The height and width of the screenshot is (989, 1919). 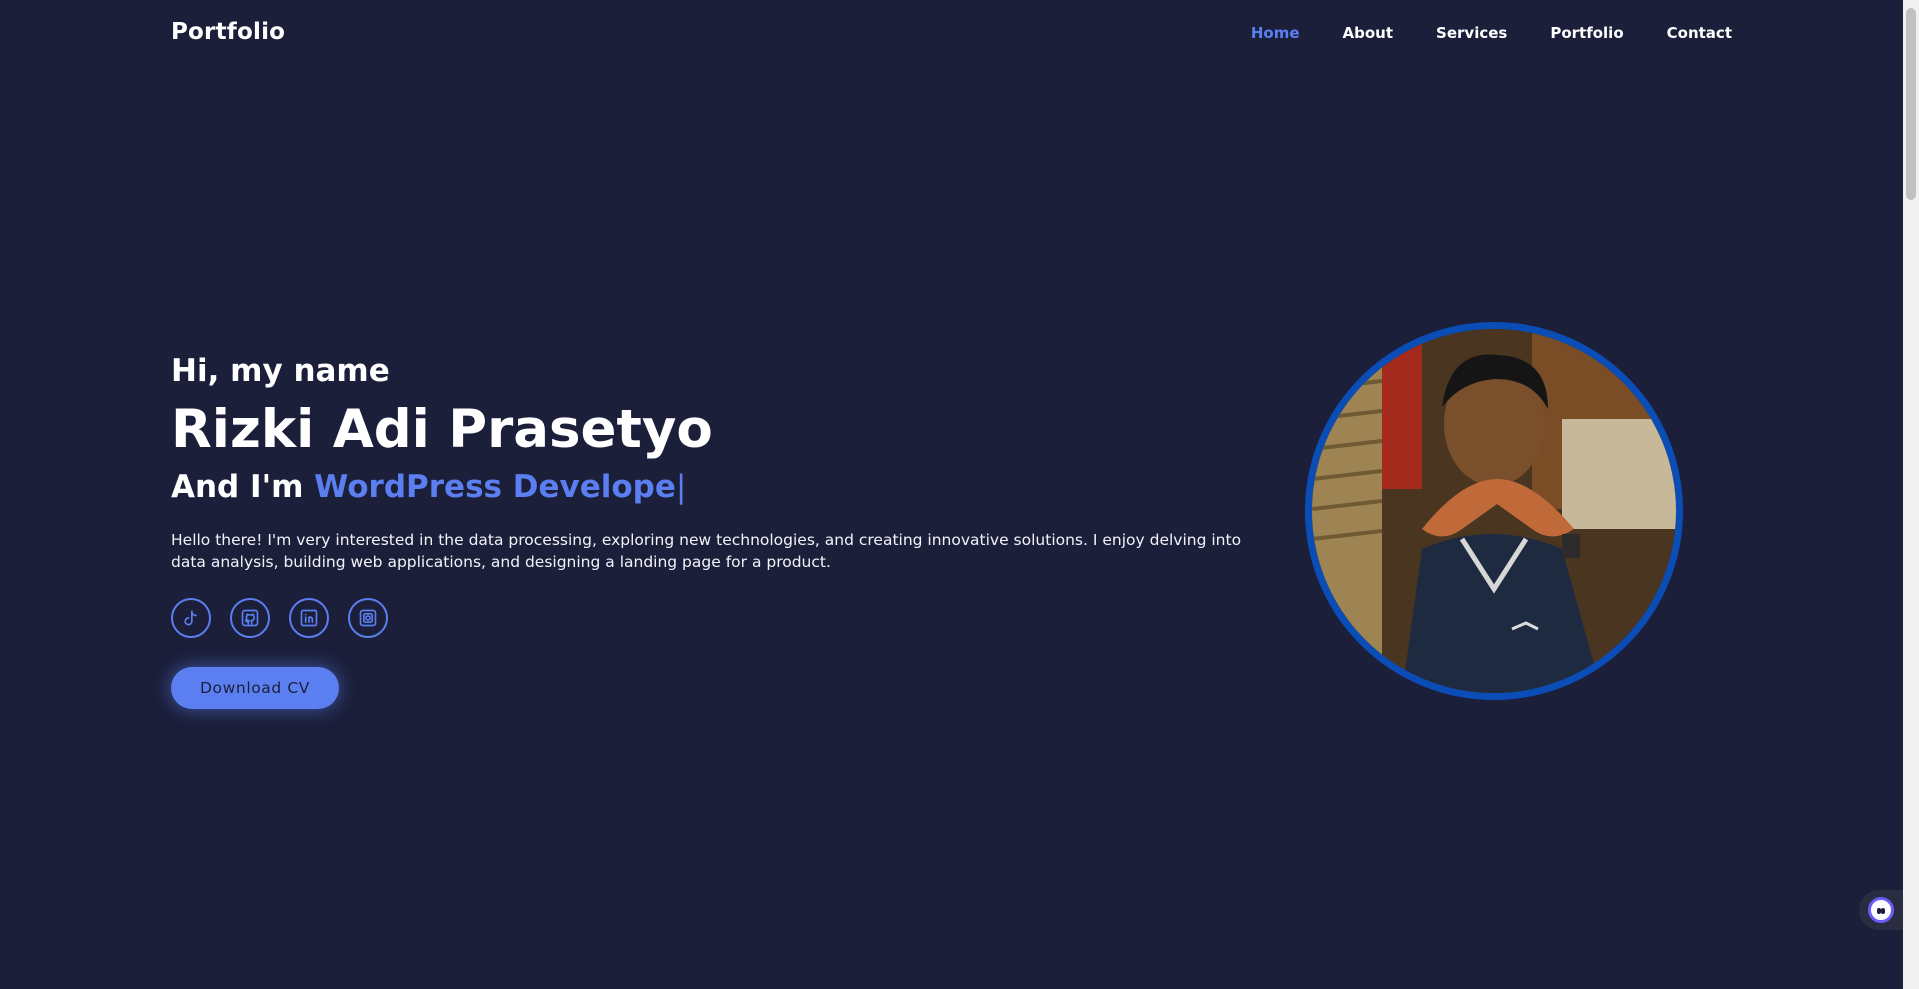 I want to click on profile-photo-illustration, so click(x=1494, y=511).